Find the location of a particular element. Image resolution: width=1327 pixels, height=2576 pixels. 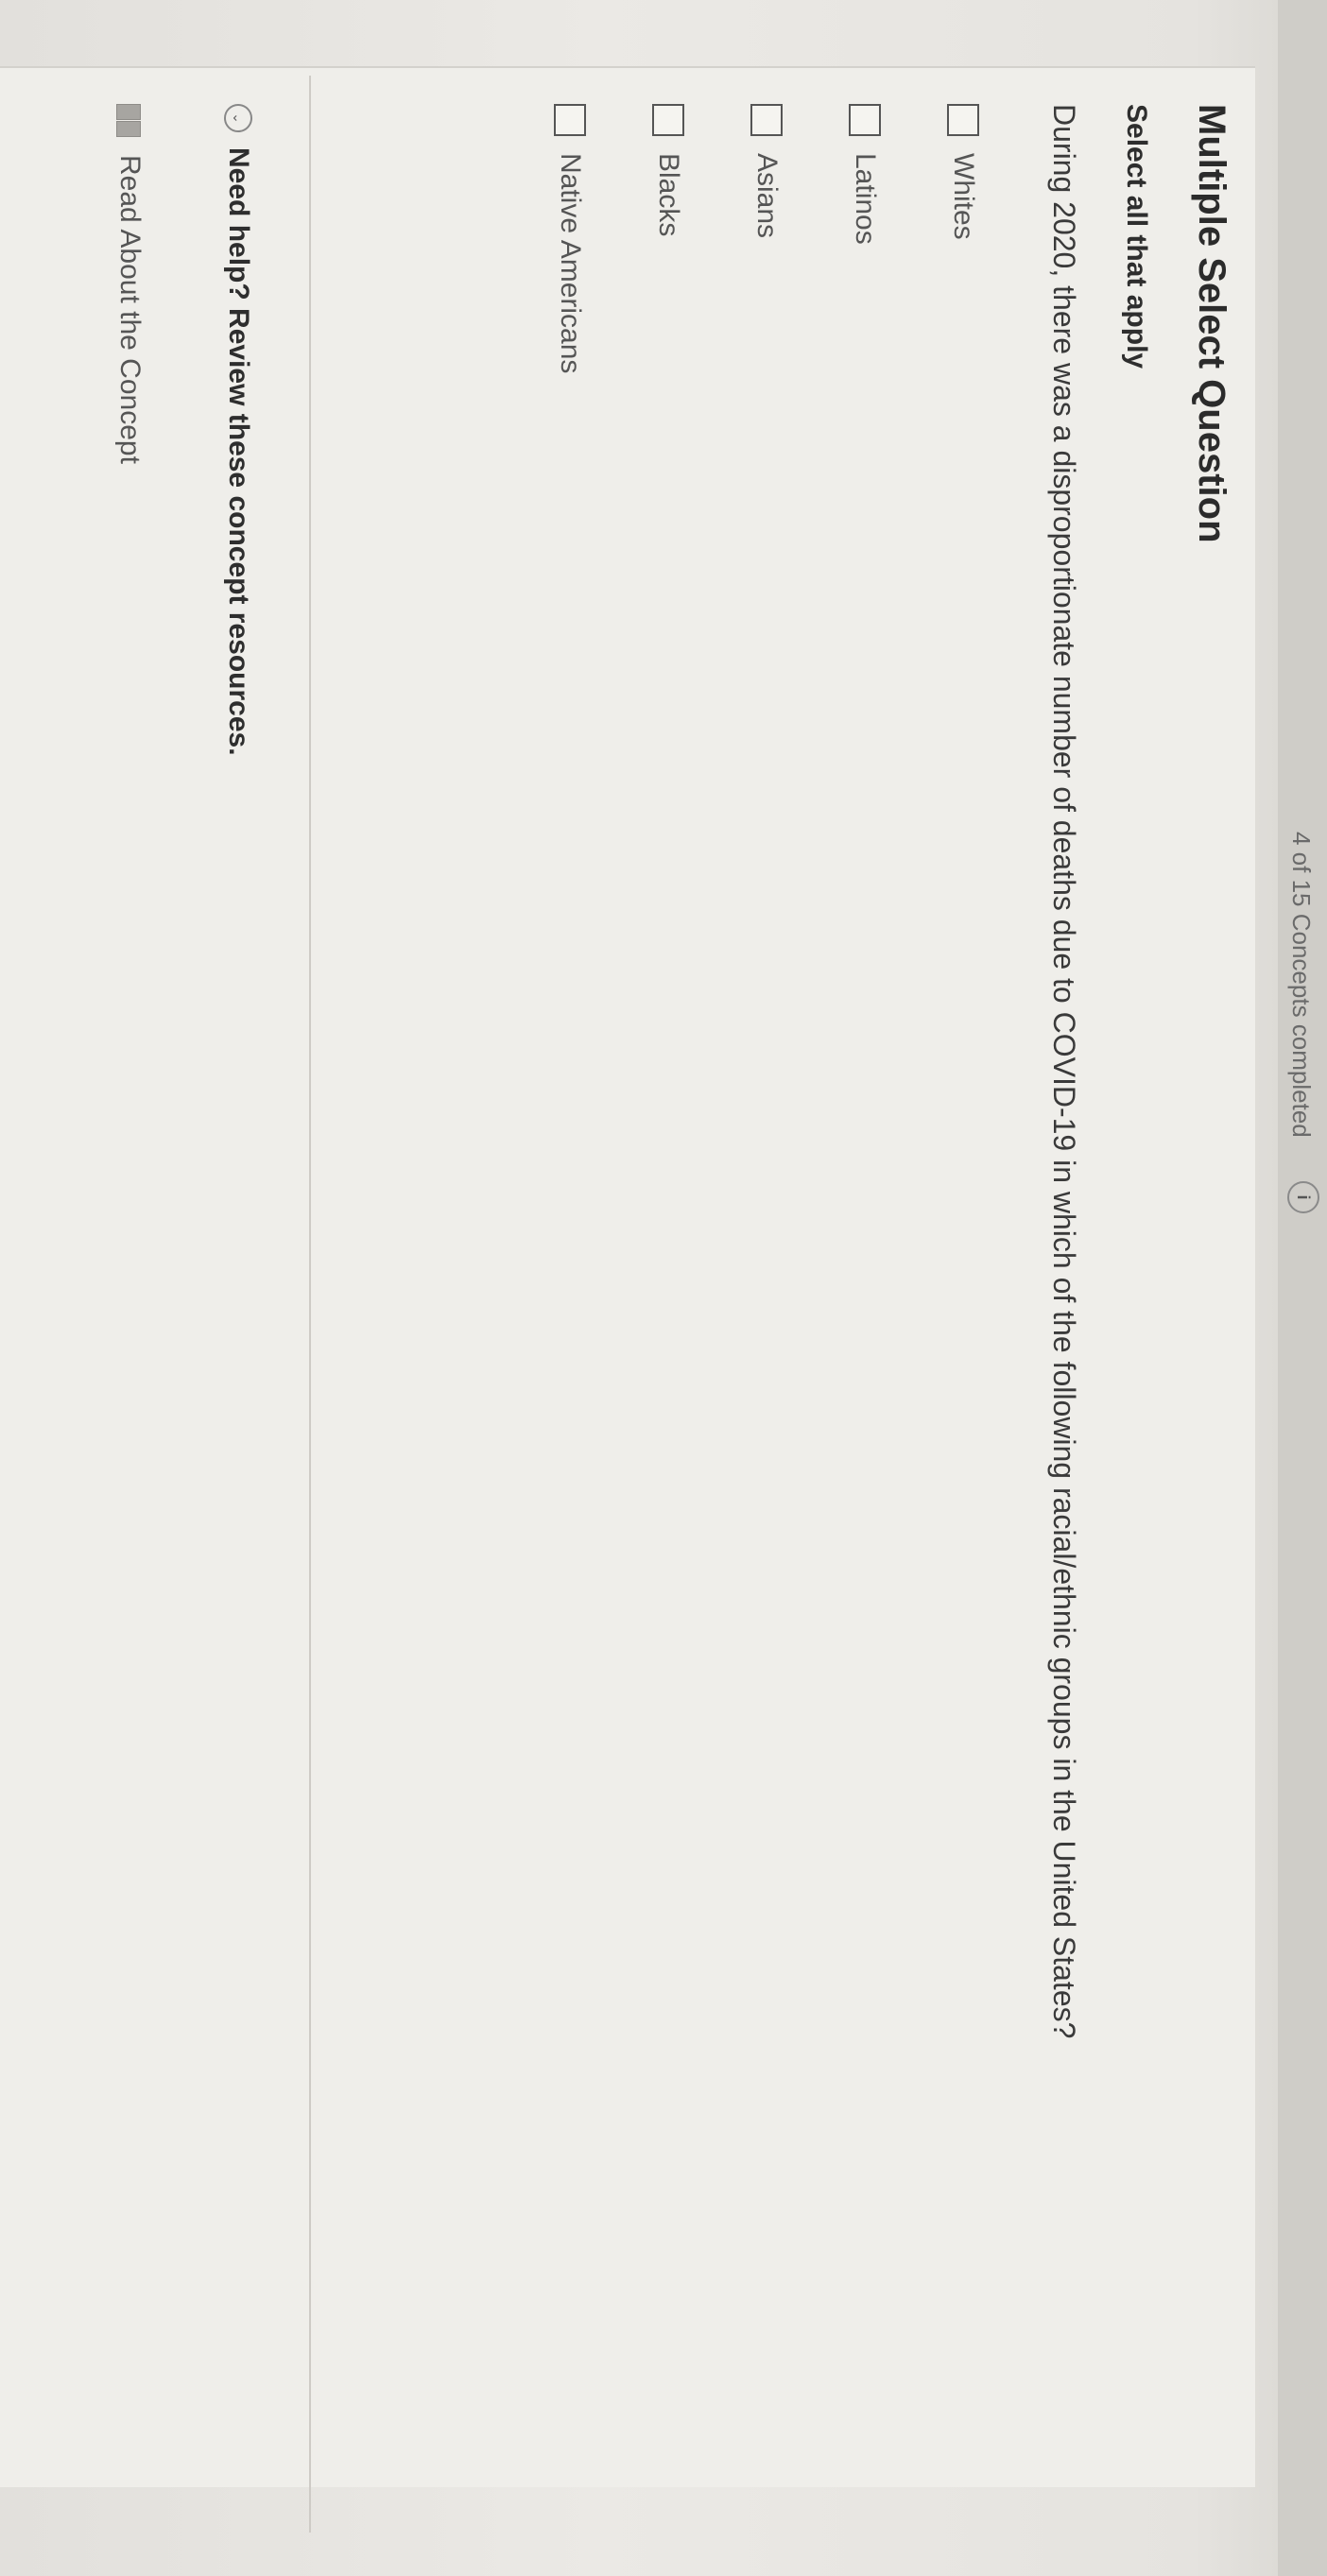

option-label: Native Americans is located at coordinates (570, 263).